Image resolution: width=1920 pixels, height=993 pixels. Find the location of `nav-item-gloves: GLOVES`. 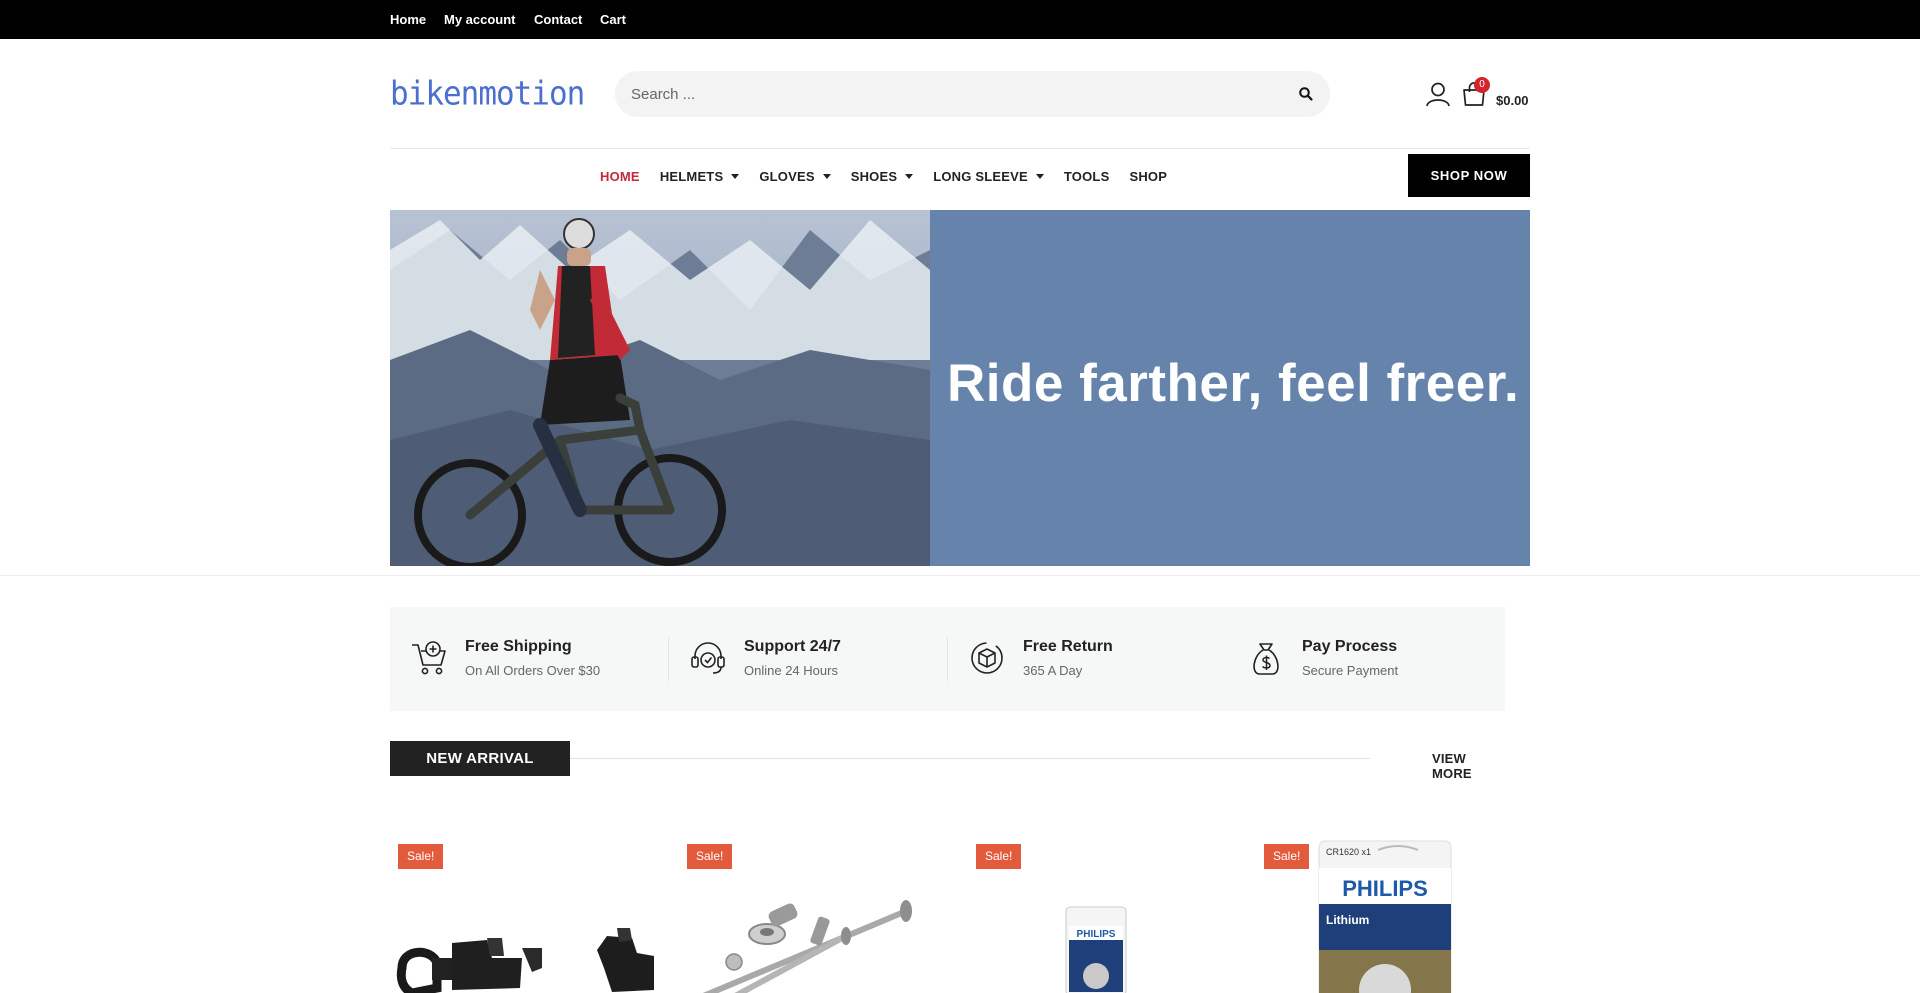

nav-item-gloves: GLOVES is located at coordinates (795, 176).